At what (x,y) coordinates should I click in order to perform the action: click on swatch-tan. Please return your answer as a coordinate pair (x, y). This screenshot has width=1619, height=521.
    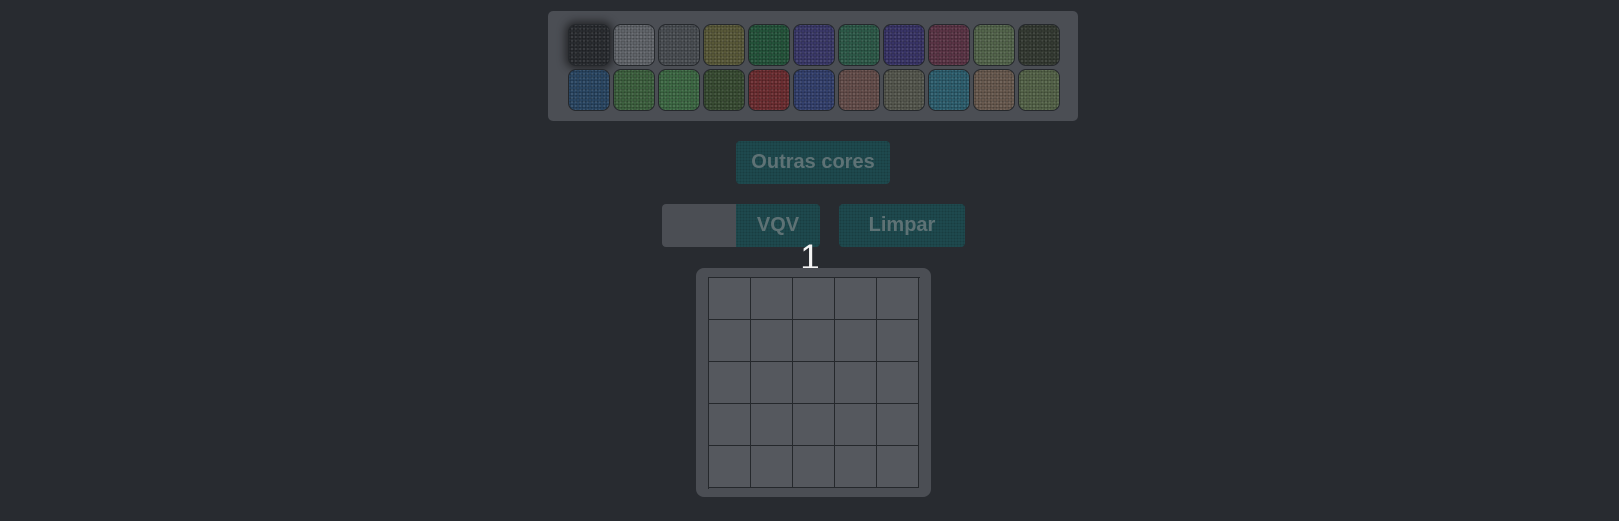
    Looking at the image, I should click on (994, 90).